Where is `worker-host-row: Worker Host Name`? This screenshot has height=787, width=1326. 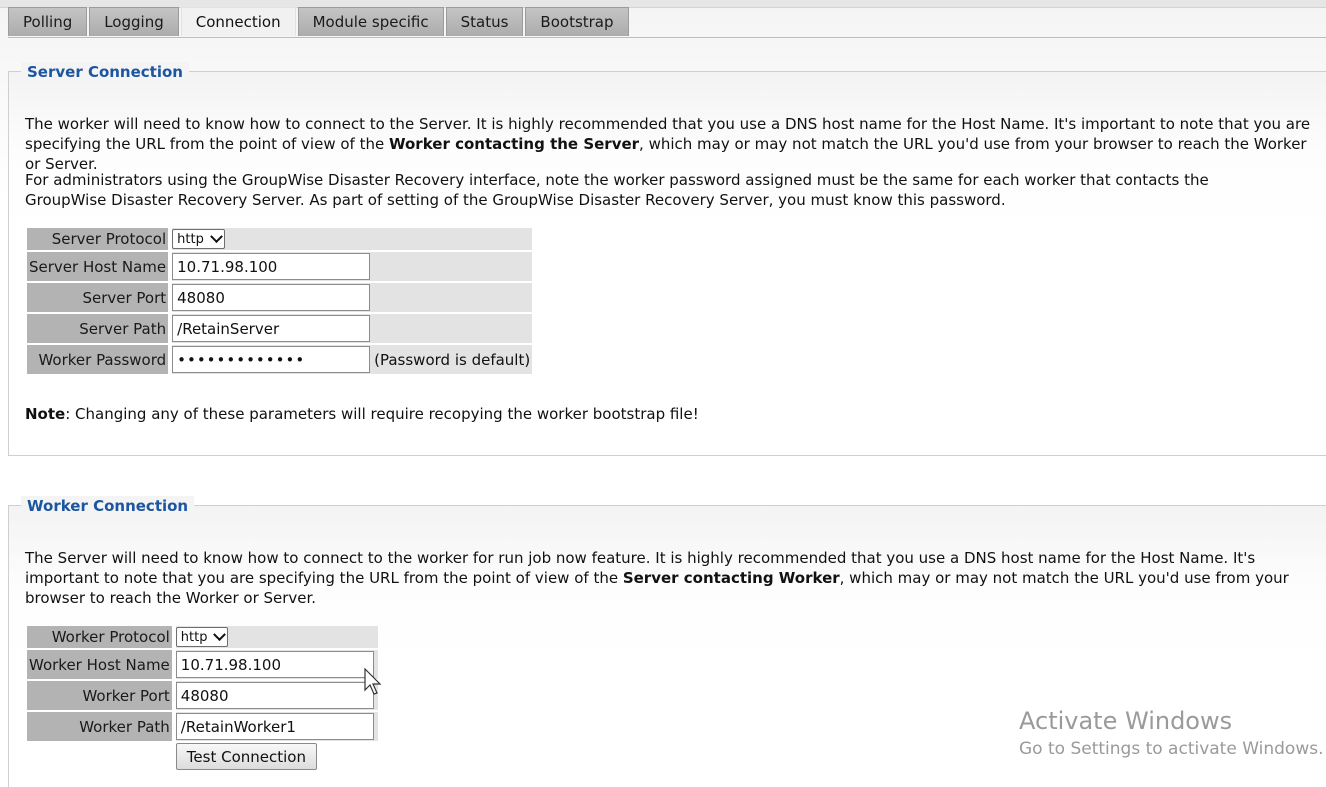 worker-host-row: Worker Host Name is located at coordinates (202, 664).